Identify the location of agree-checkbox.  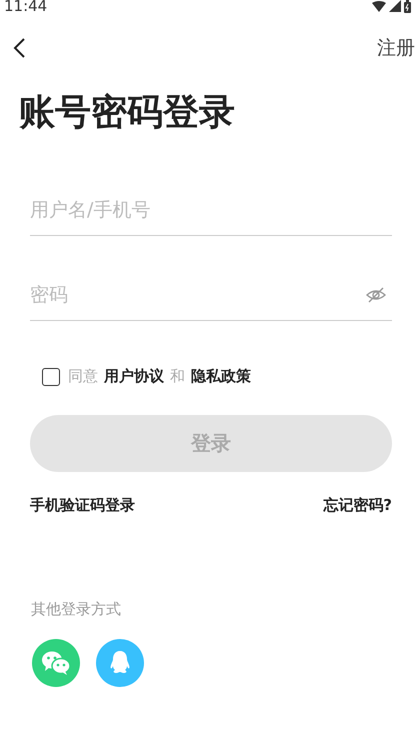
(51, 377).